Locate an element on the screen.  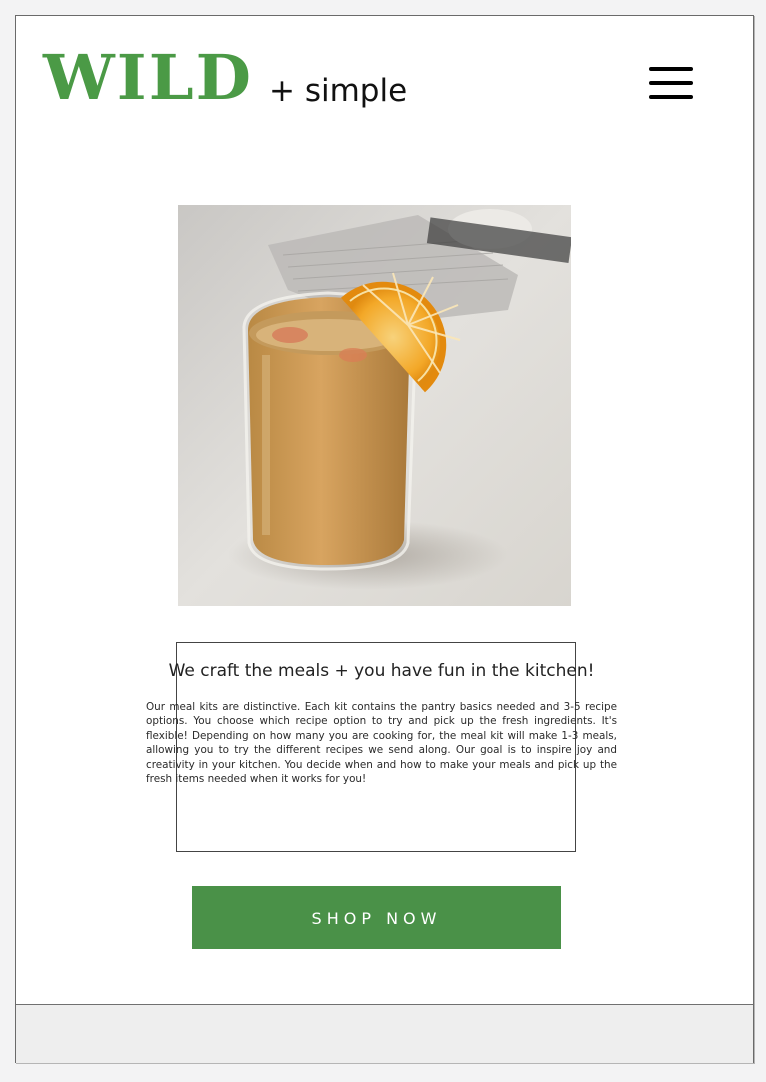
footer-band is located at coordinates (384, 1033).